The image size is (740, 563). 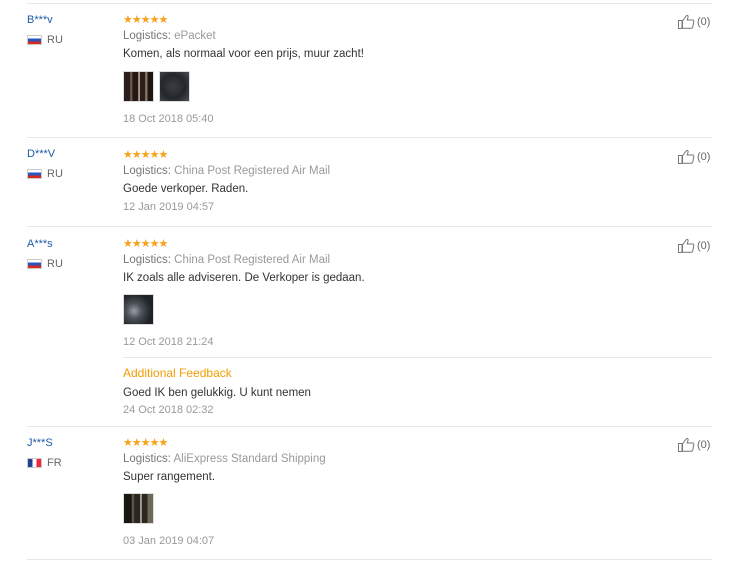 I want to click on review-text: Goede verkoper. Raden., so click(x=186, y=189).